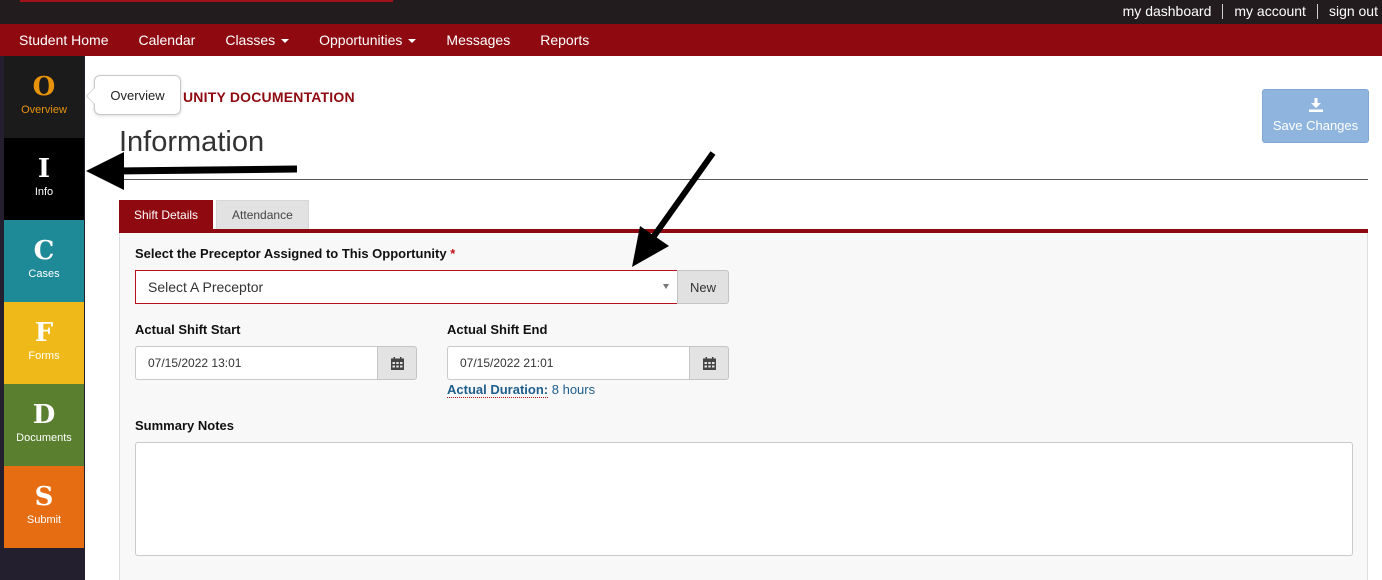  I want to click on duration-label: Actual Duration:, so click(498, 390).